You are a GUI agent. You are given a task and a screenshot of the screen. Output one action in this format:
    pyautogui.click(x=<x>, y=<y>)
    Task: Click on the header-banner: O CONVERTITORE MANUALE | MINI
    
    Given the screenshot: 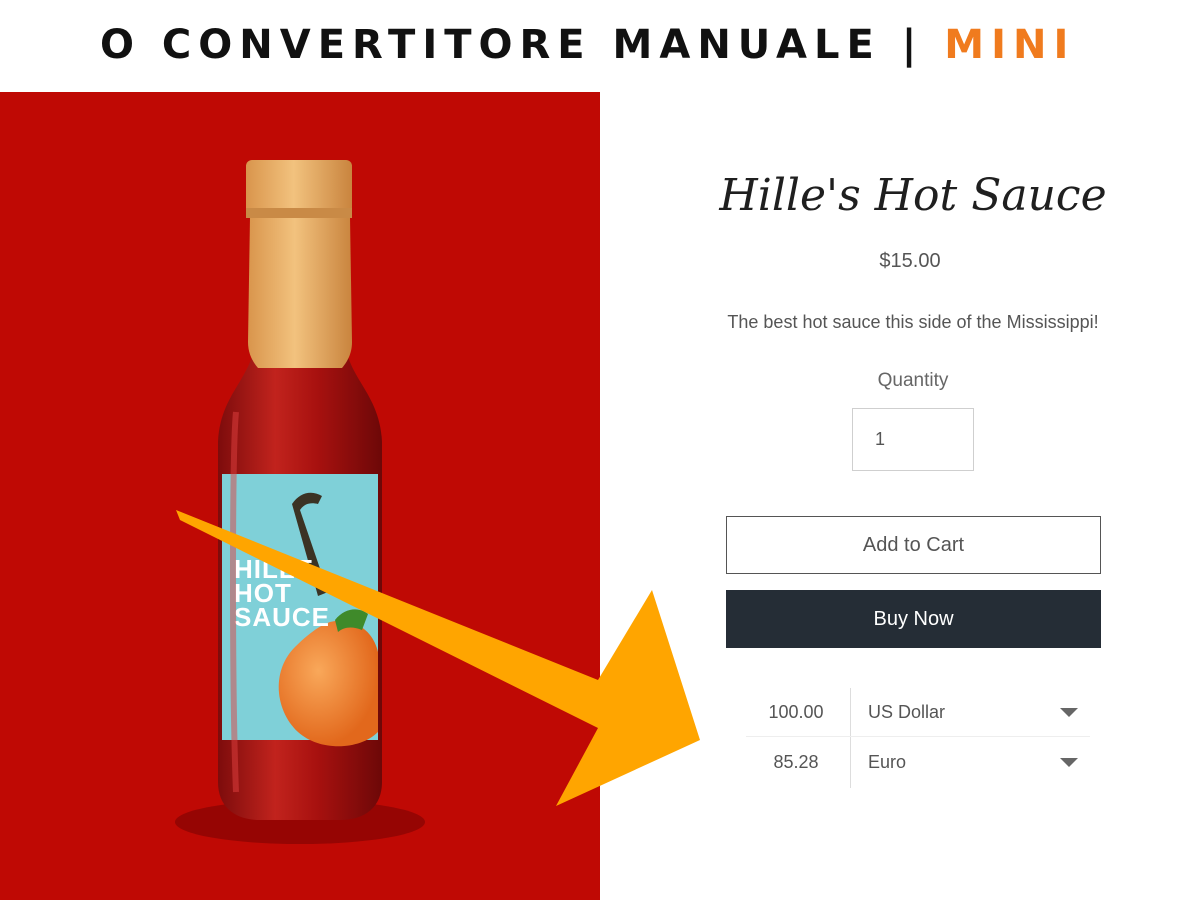 What is the action you would take?
    pyautogui.click(x=600, y=46)
    